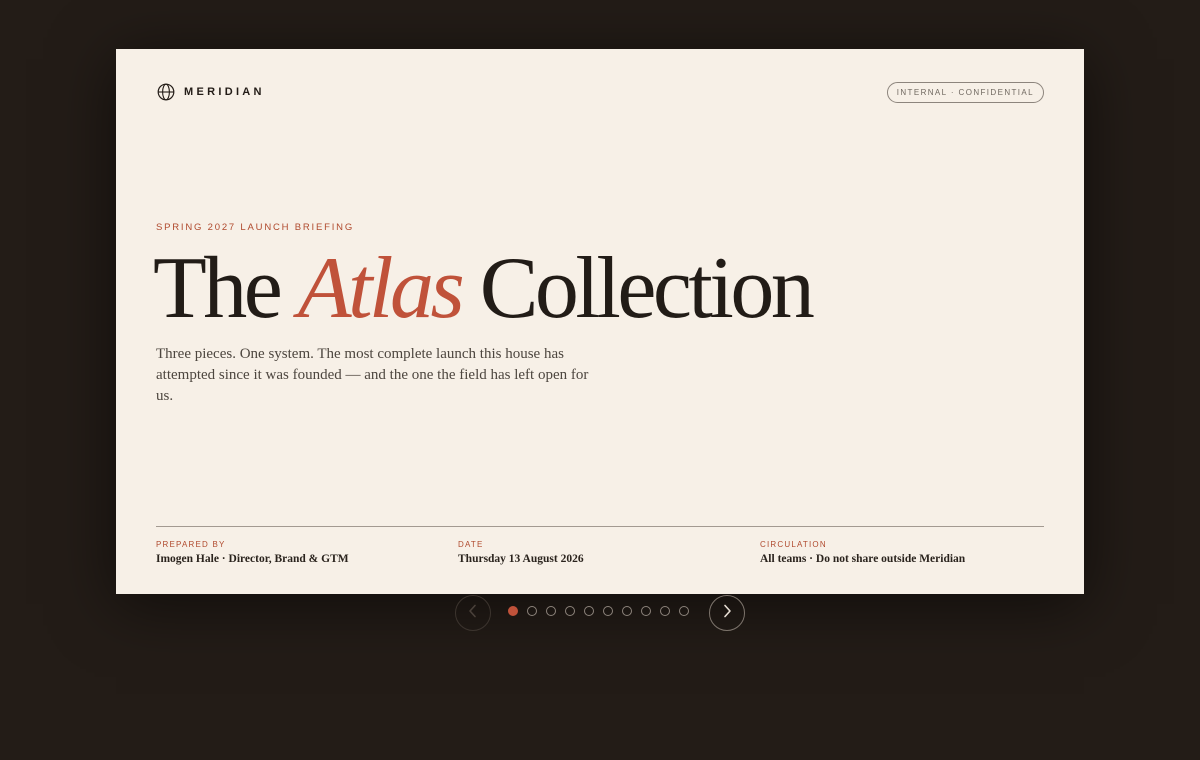 This screenshot has width=1200, height=760. I want to click on meta-value: Imogen Hale · Director, Brand & GTM, so click(252, 559).